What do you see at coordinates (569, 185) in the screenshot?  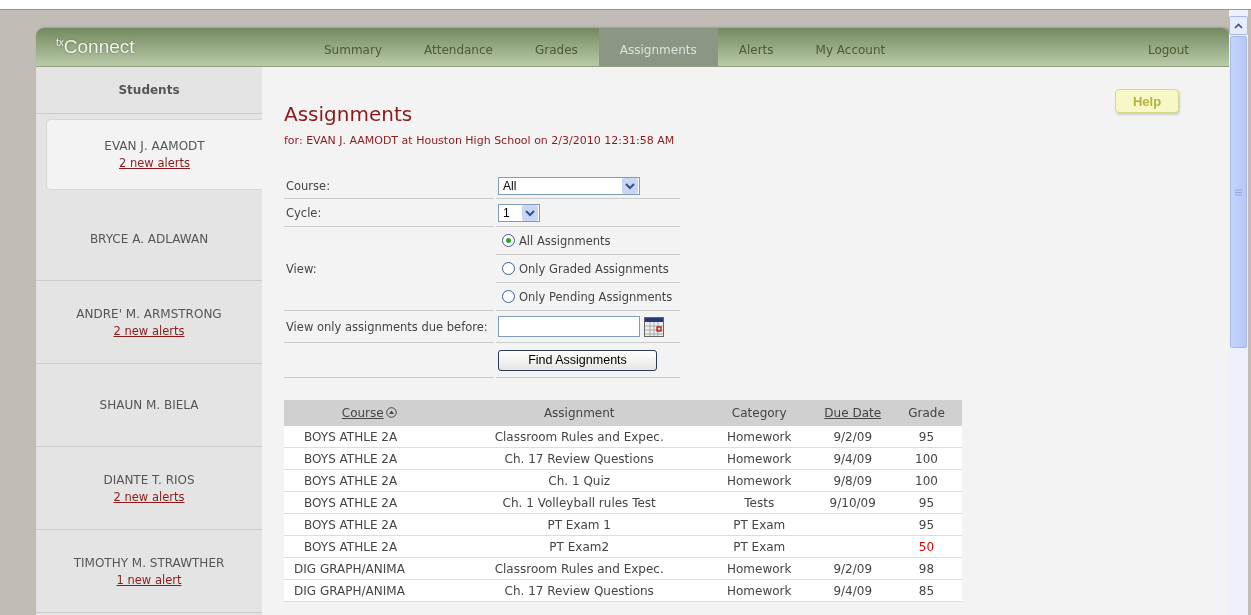 I see `course-select: All` at bounding box center [569, 185].